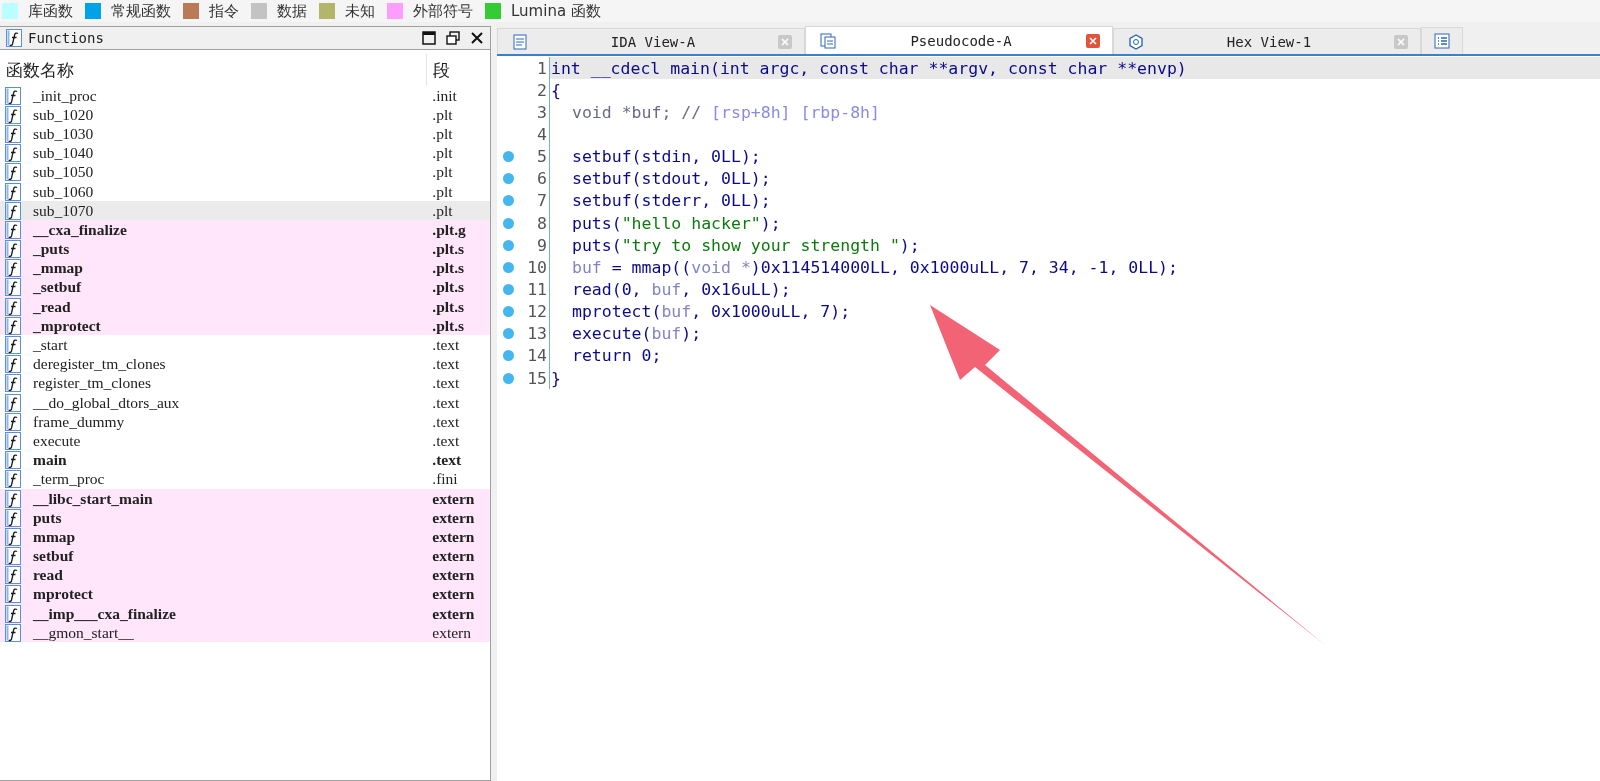 The image size is (1600, 781). Describe the element at coordinates (245, 594) in the screenshot. I see `function-row: mprotect extern` at that location.